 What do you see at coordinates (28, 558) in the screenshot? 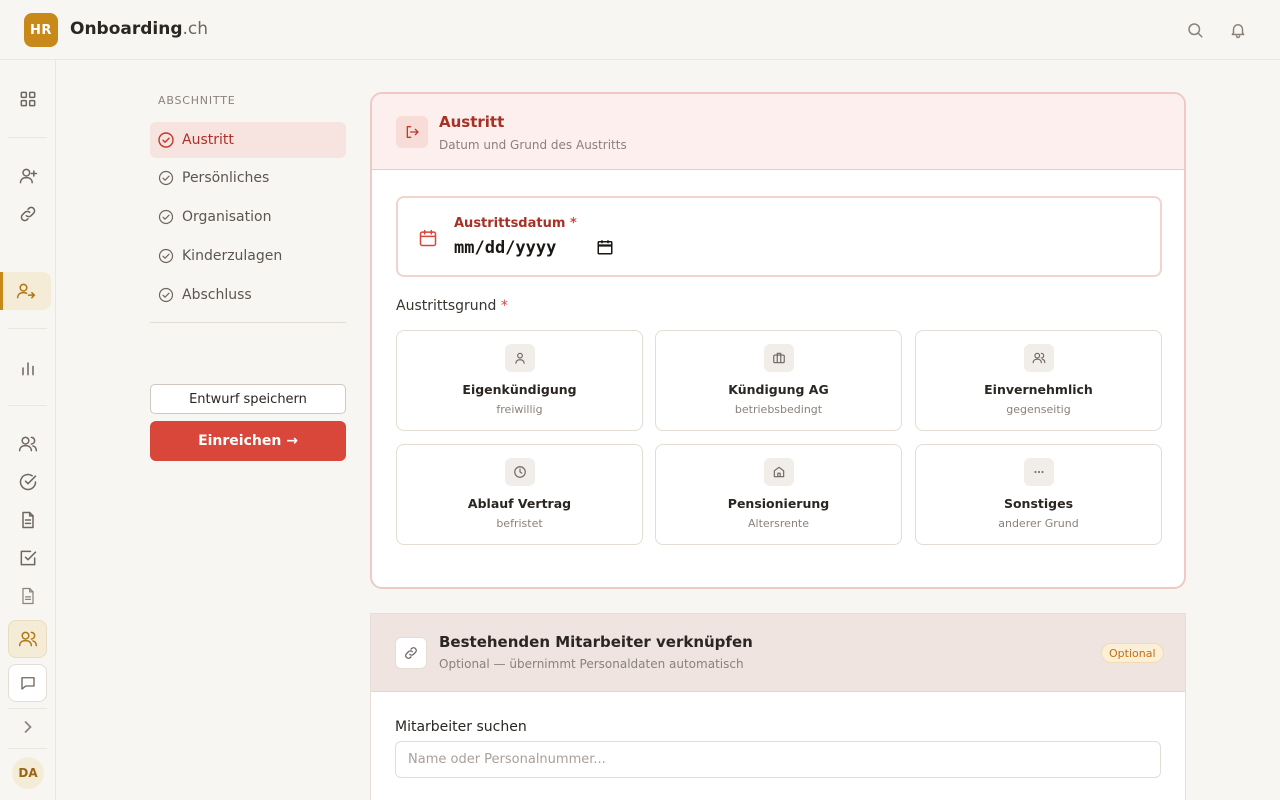
I see `checkbox-icon` at bounding box center [28, 558].